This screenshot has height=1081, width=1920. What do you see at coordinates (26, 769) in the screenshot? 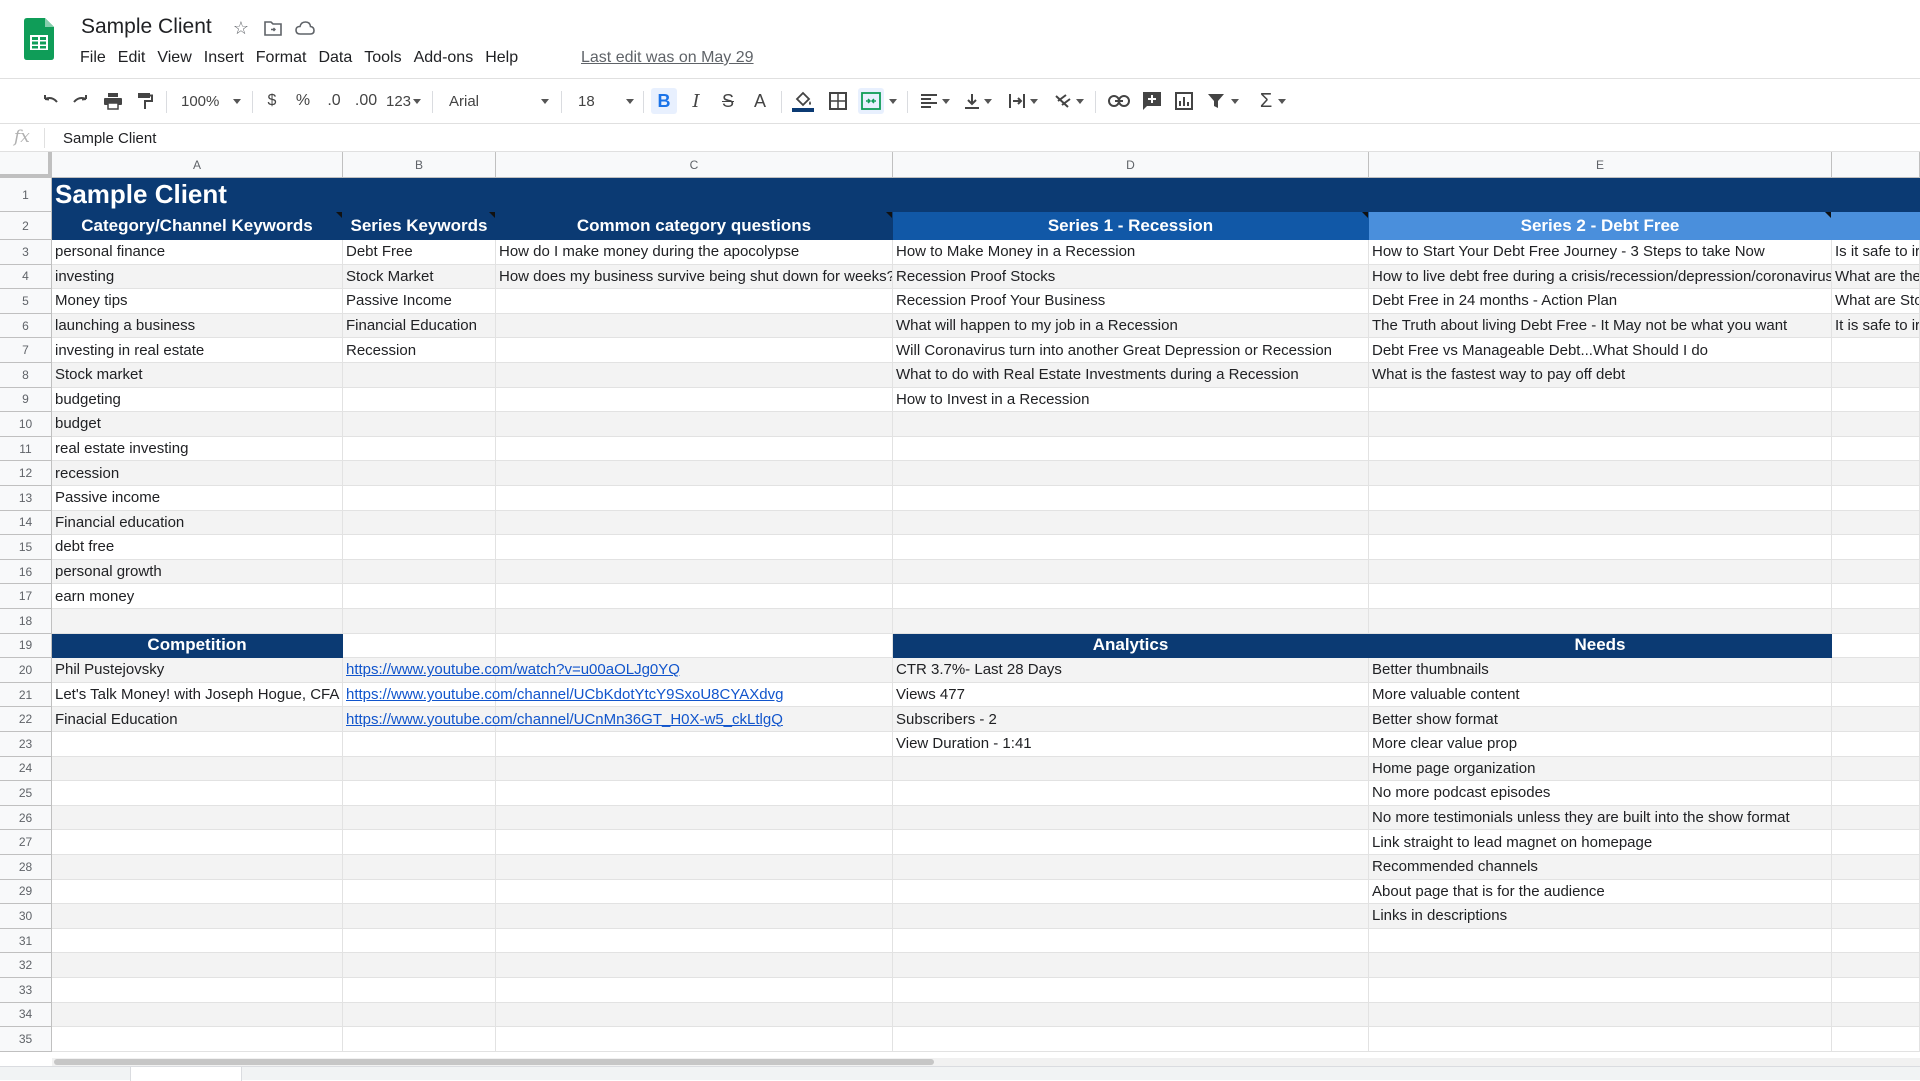
I see `row-header: 24` at bounding box center [26, 769].